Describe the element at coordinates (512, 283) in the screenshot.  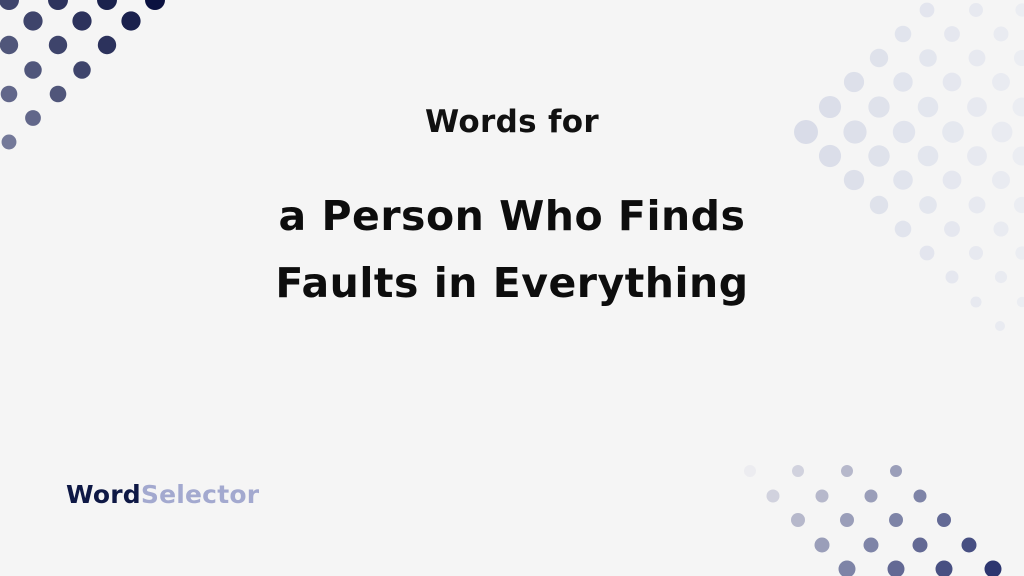
I see `title-line-2: Faults in Everything` at that location.